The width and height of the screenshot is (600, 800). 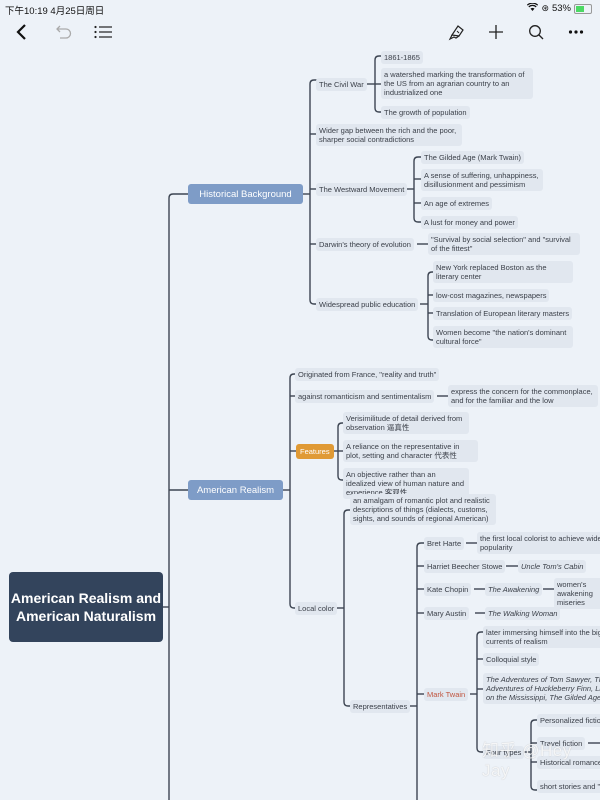 What do you see at coordinates (491, 295) in the screenshot?
I see `education-magazines: low-cost magazines, newspapers` at bounding box center [491, 295].